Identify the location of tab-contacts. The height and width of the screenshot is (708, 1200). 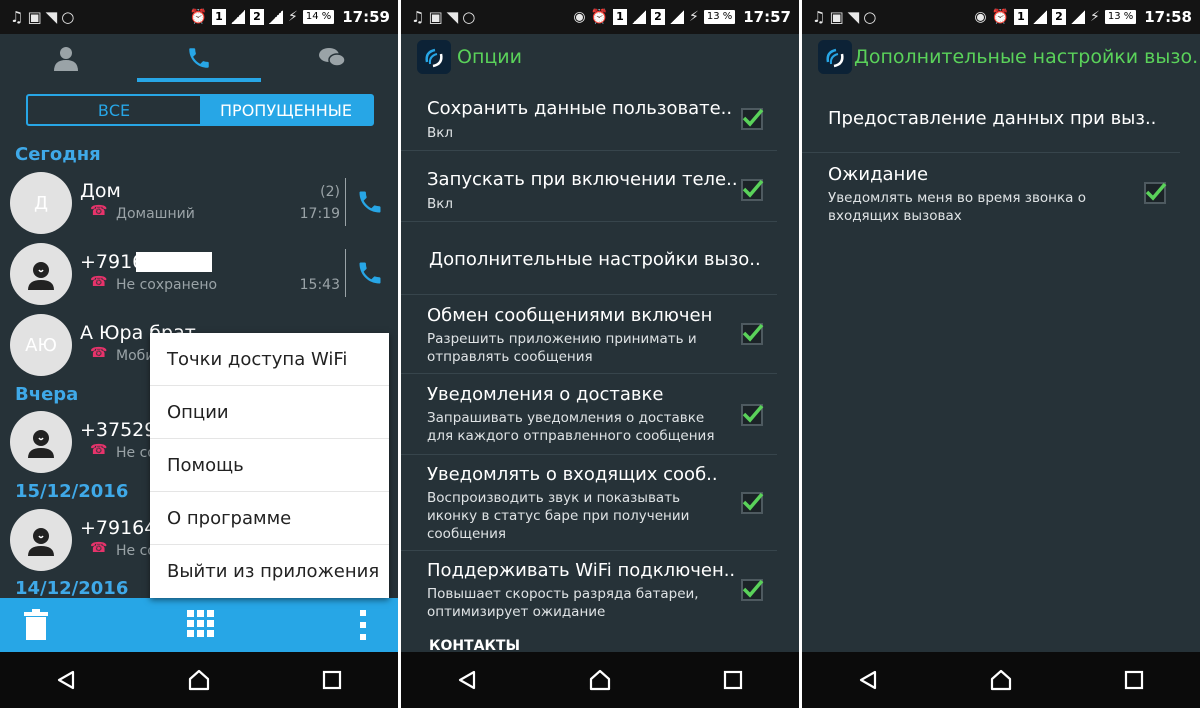
(66, 58).